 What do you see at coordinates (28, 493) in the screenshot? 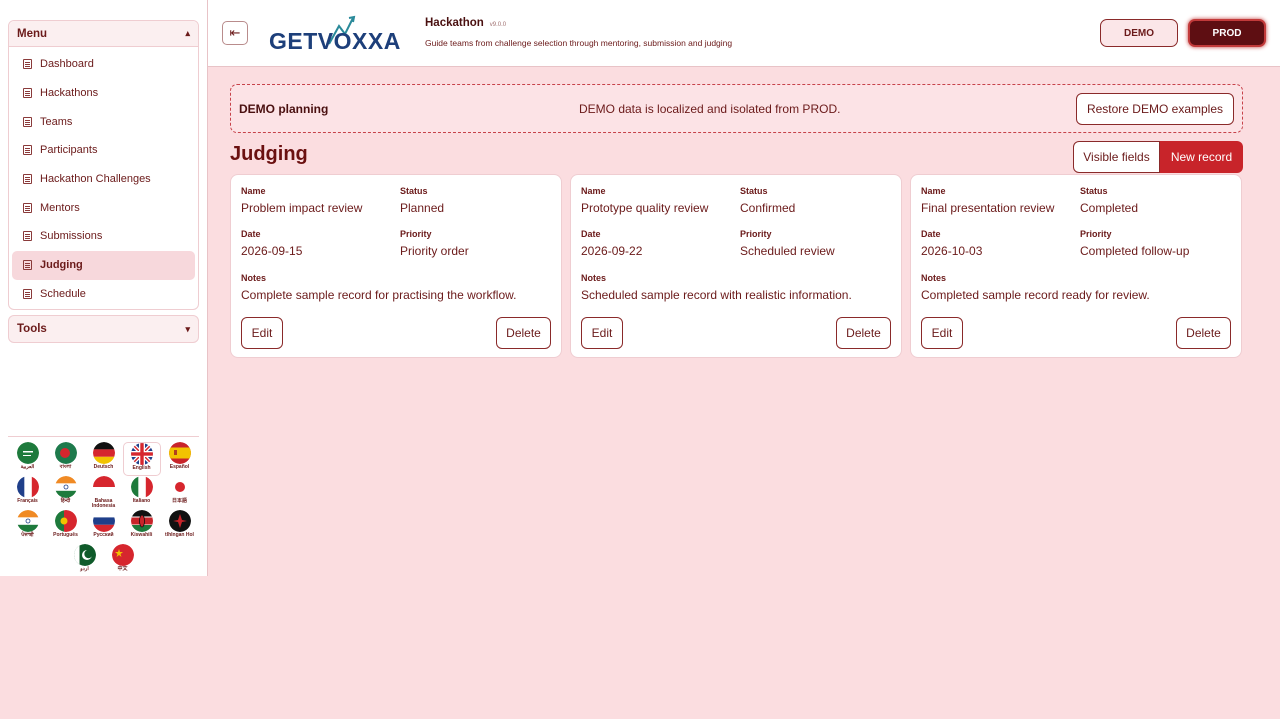
I see `language-french: Français` at bounding box center [28, 493].